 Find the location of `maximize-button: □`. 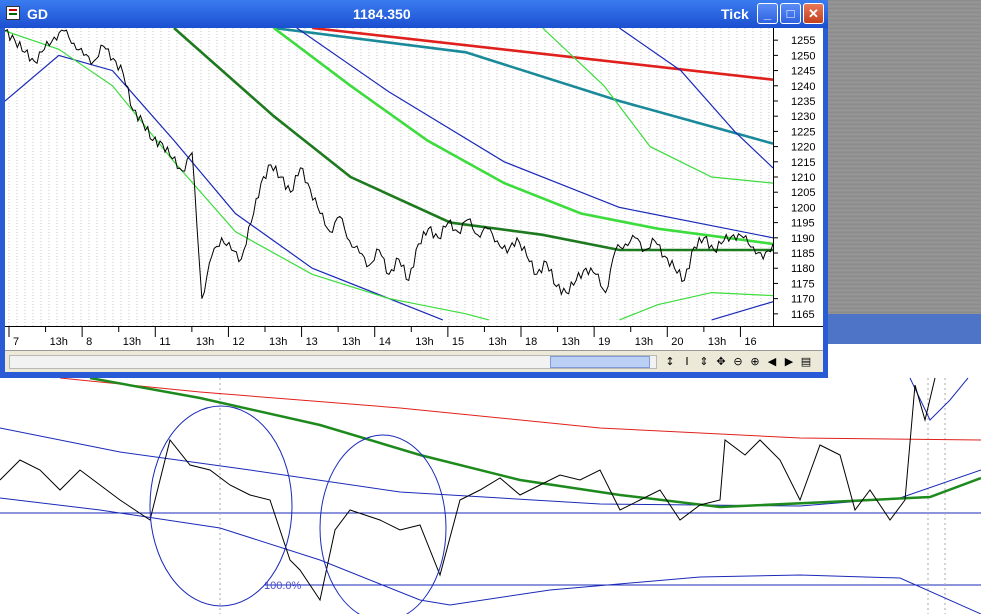

maximize-button: □ is located at coordinates (790, 13).